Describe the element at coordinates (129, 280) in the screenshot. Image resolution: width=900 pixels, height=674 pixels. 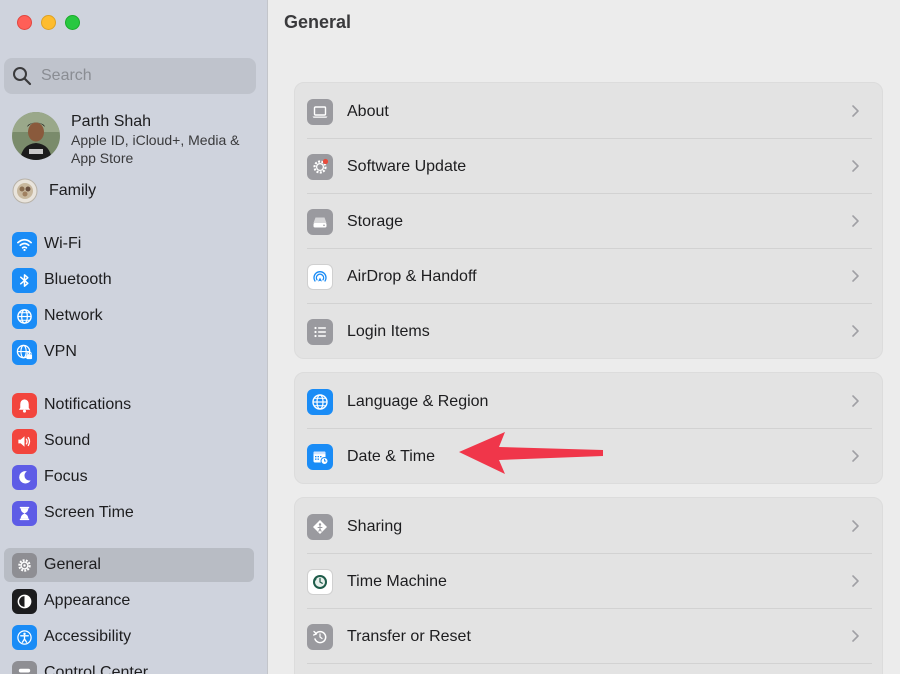
I see `sidebar-item-bluetooth: Bluetooth` at that location.